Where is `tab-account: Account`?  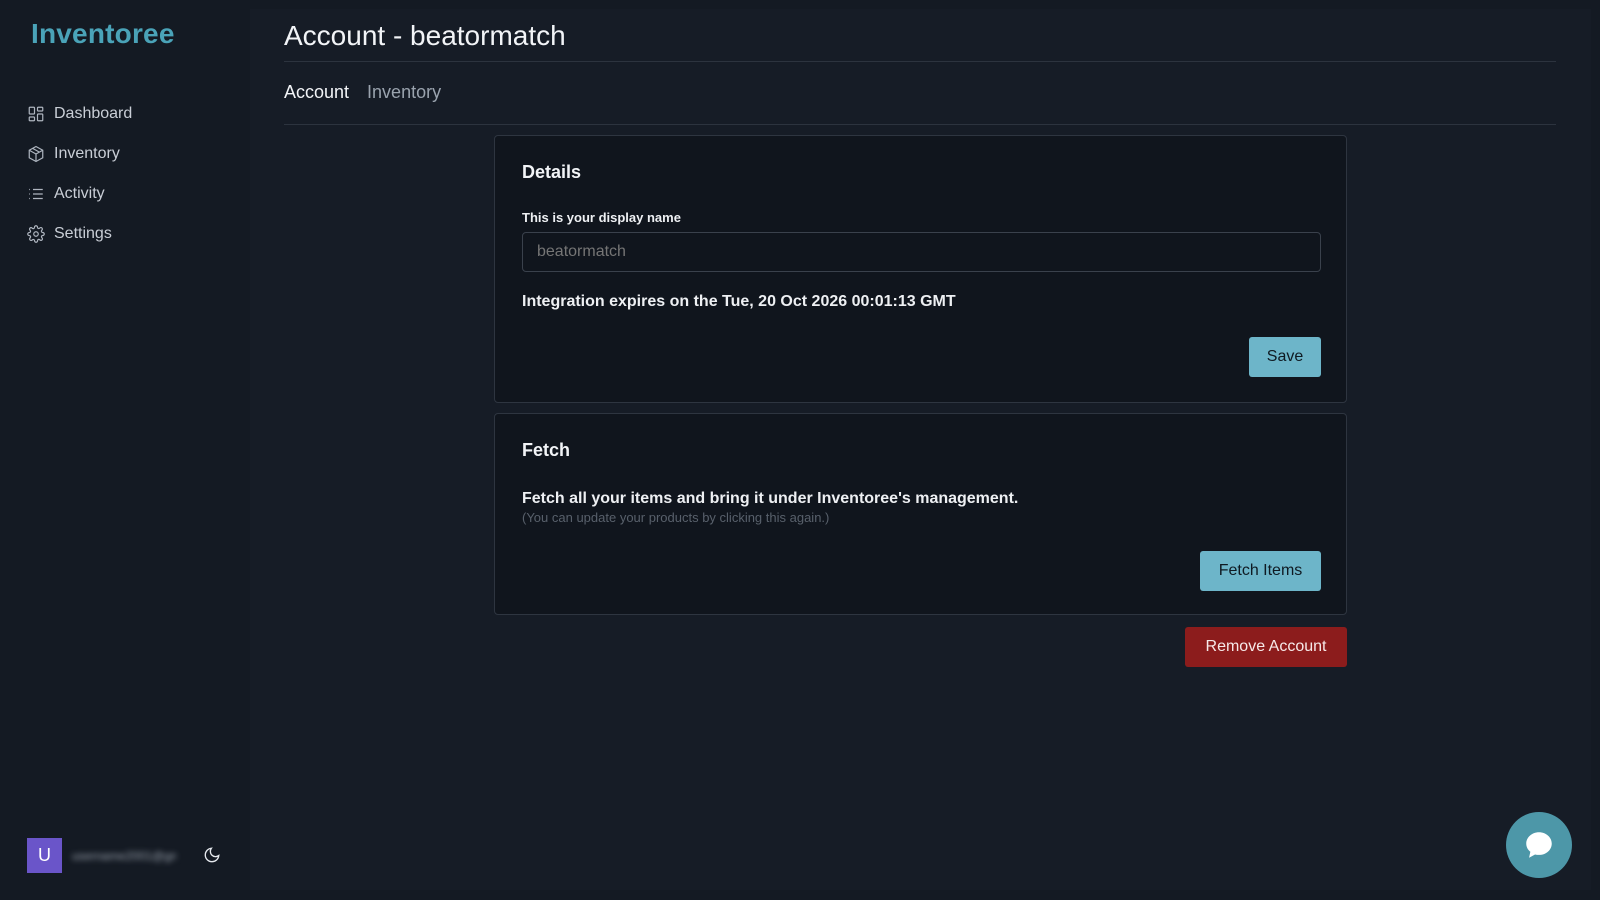
tab-account: Account is located at coordinates (316, 92).